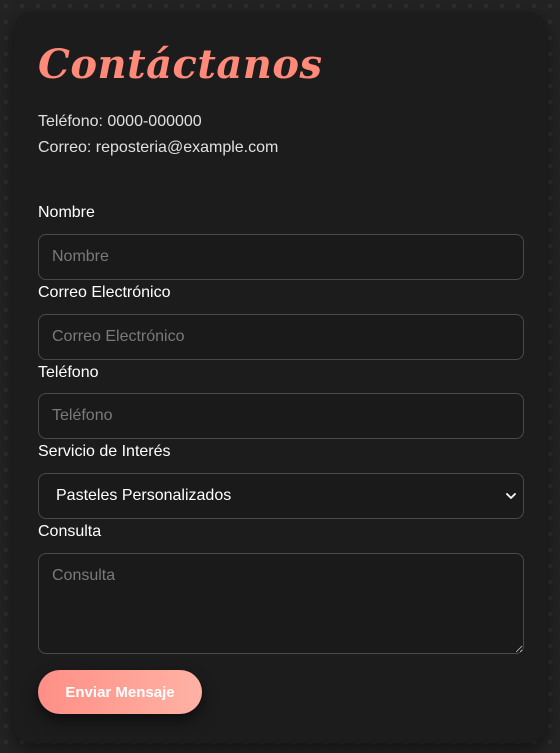 The width and height of the screenshot is (560, 753). I want to click on phone-input, so click(281, 416).